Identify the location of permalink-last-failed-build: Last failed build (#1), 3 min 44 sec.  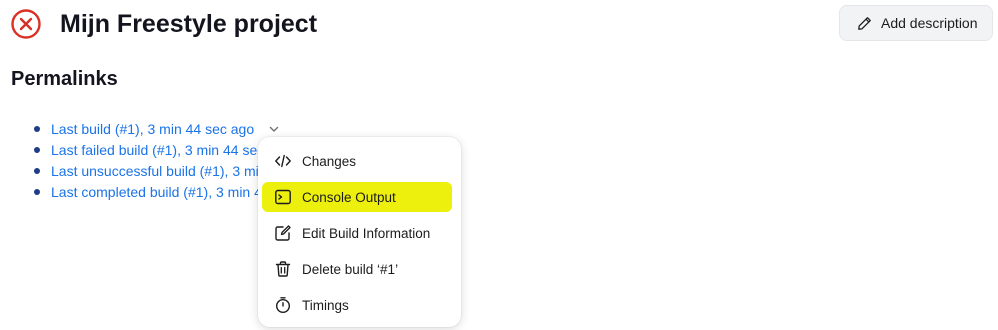
(157, 150).